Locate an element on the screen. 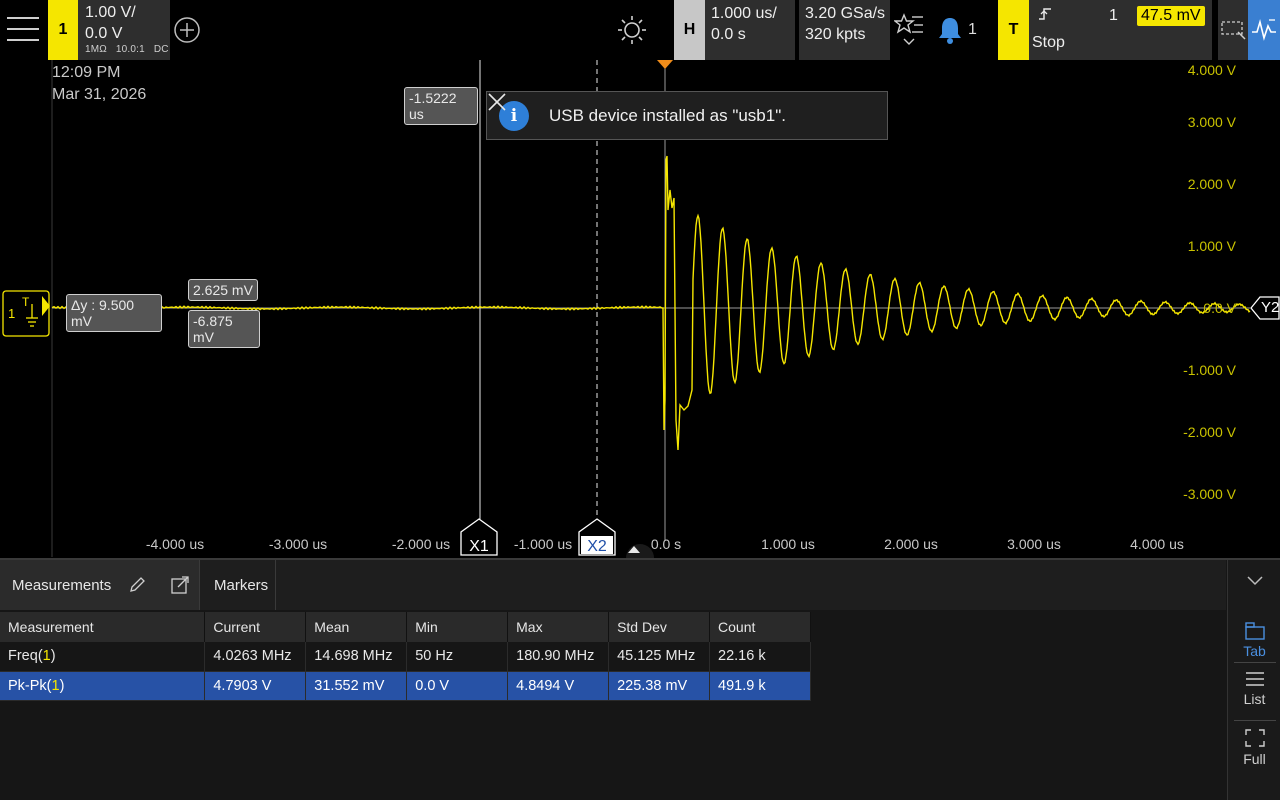 The width and height of the screenshot is (1280, 800). x-axis-tick-label: 1.000 us is located at coordinates (788, 544).